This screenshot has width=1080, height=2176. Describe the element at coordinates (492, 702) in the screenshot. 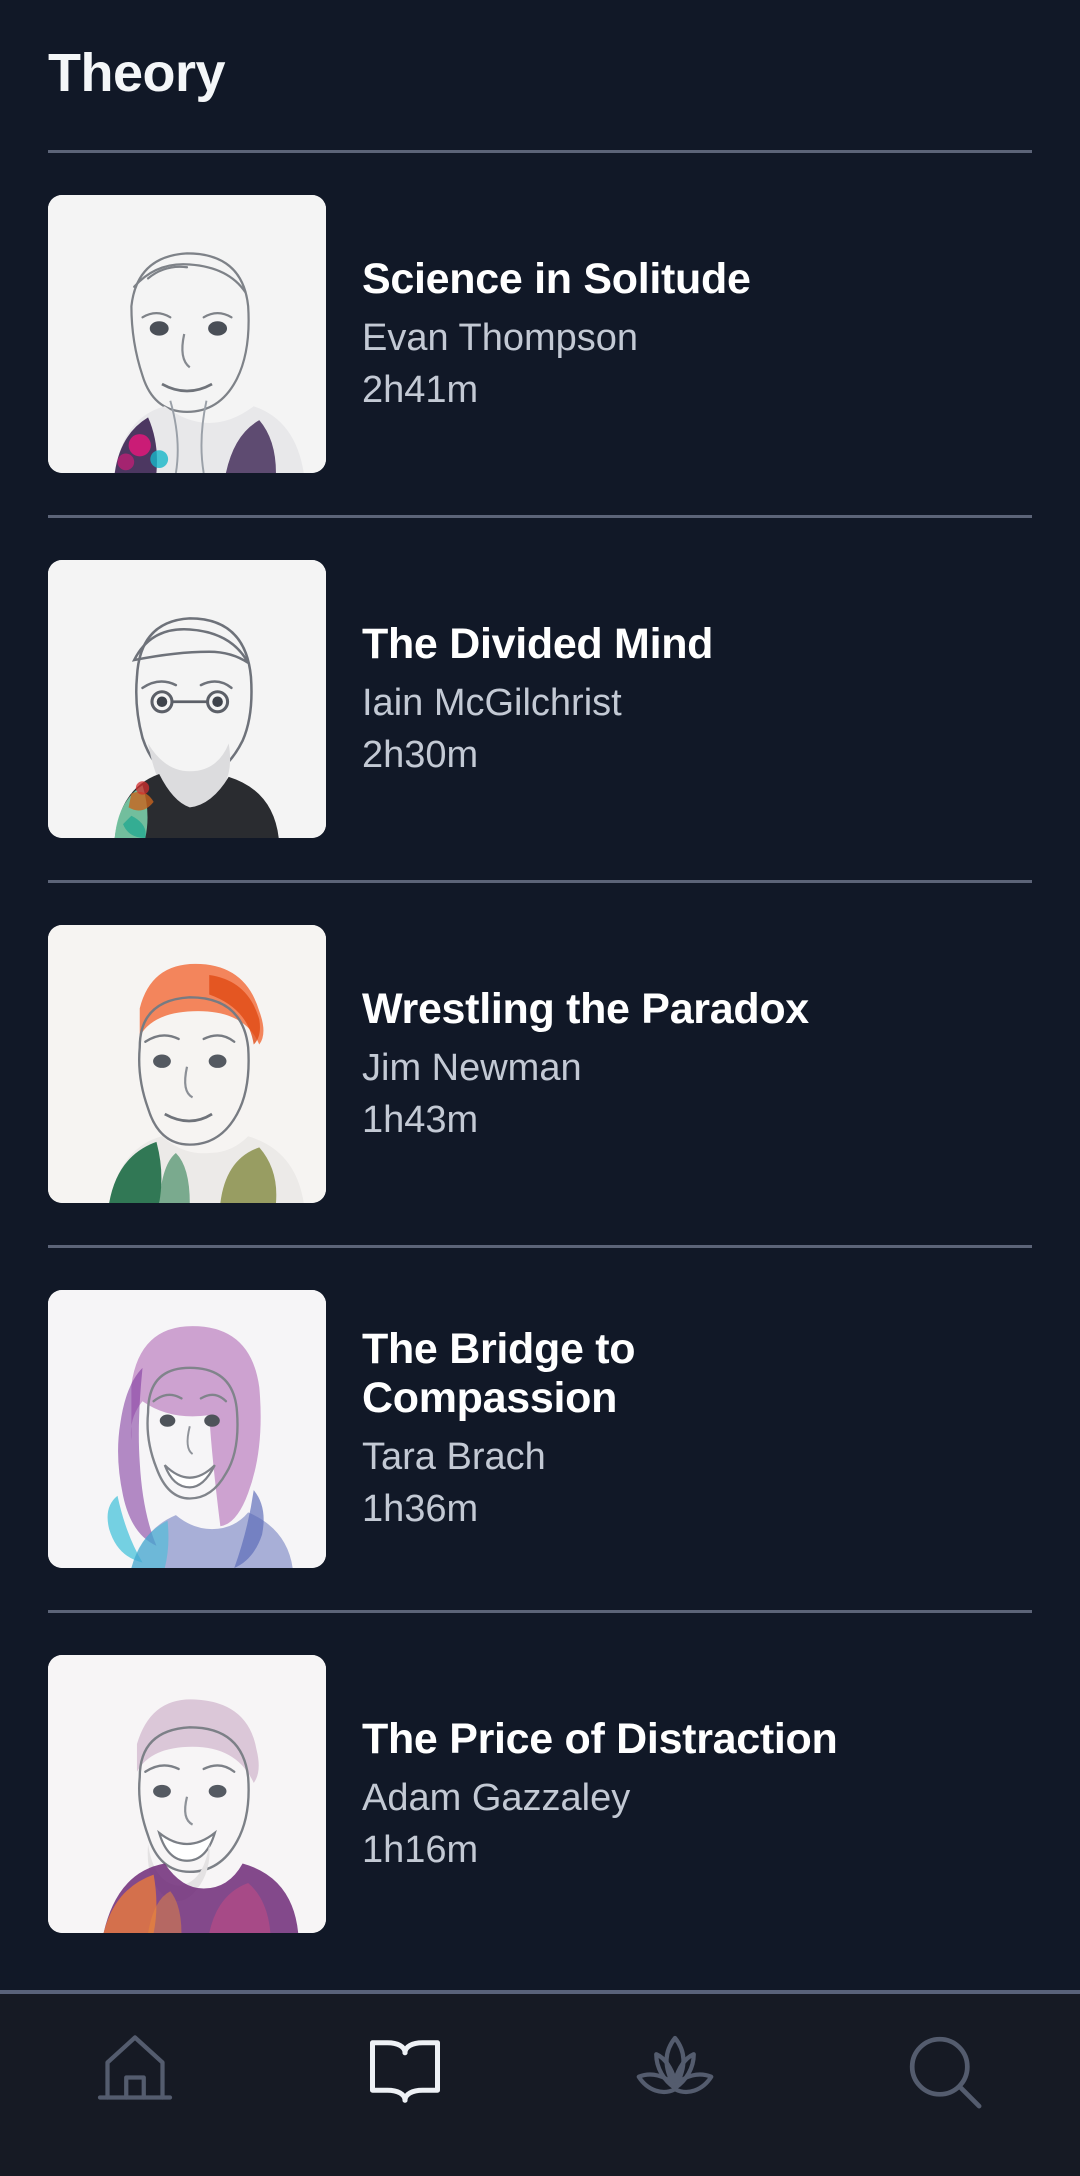

I see `list-item-author: Iain McGilchrist` at that location.